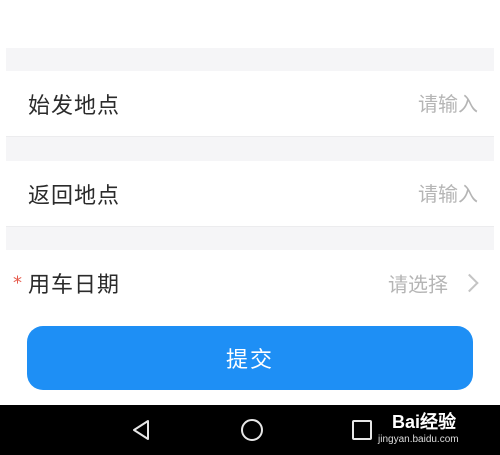 This screenshot has height=455, width=500. Describe the element at coordinates (17, 283) in the screenshot. I see `required-asterisk: *` at that location.